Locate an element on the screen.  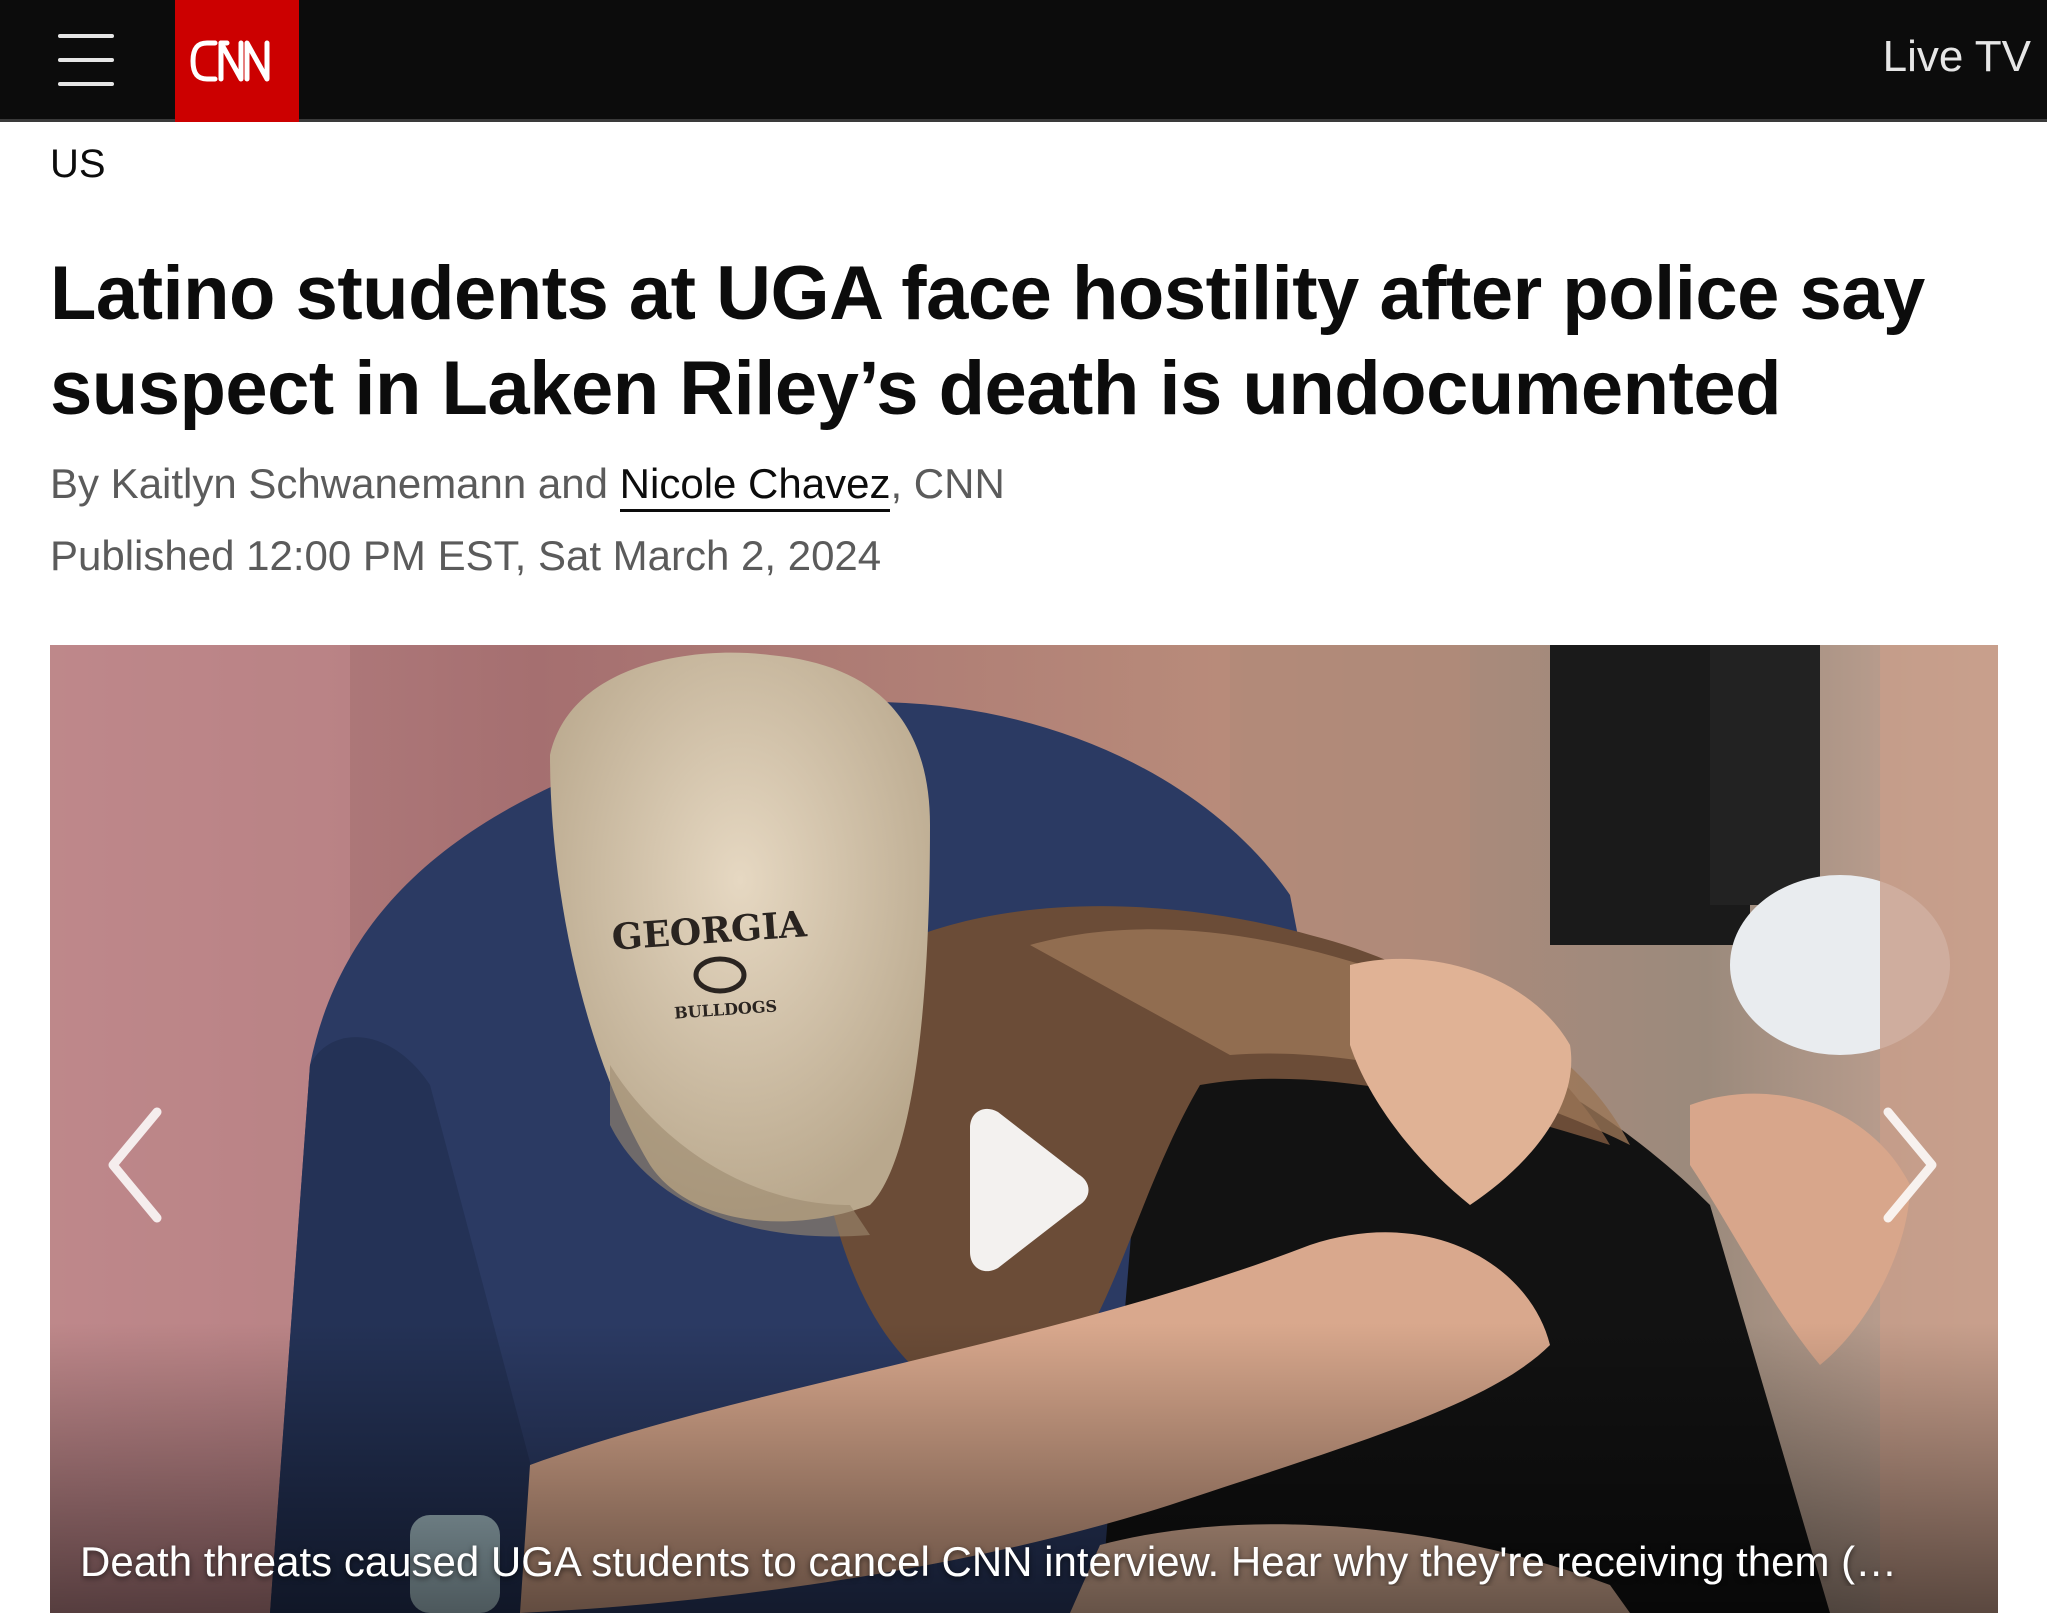
chevron-right-glyph is located at coordinates (1910, 1165).